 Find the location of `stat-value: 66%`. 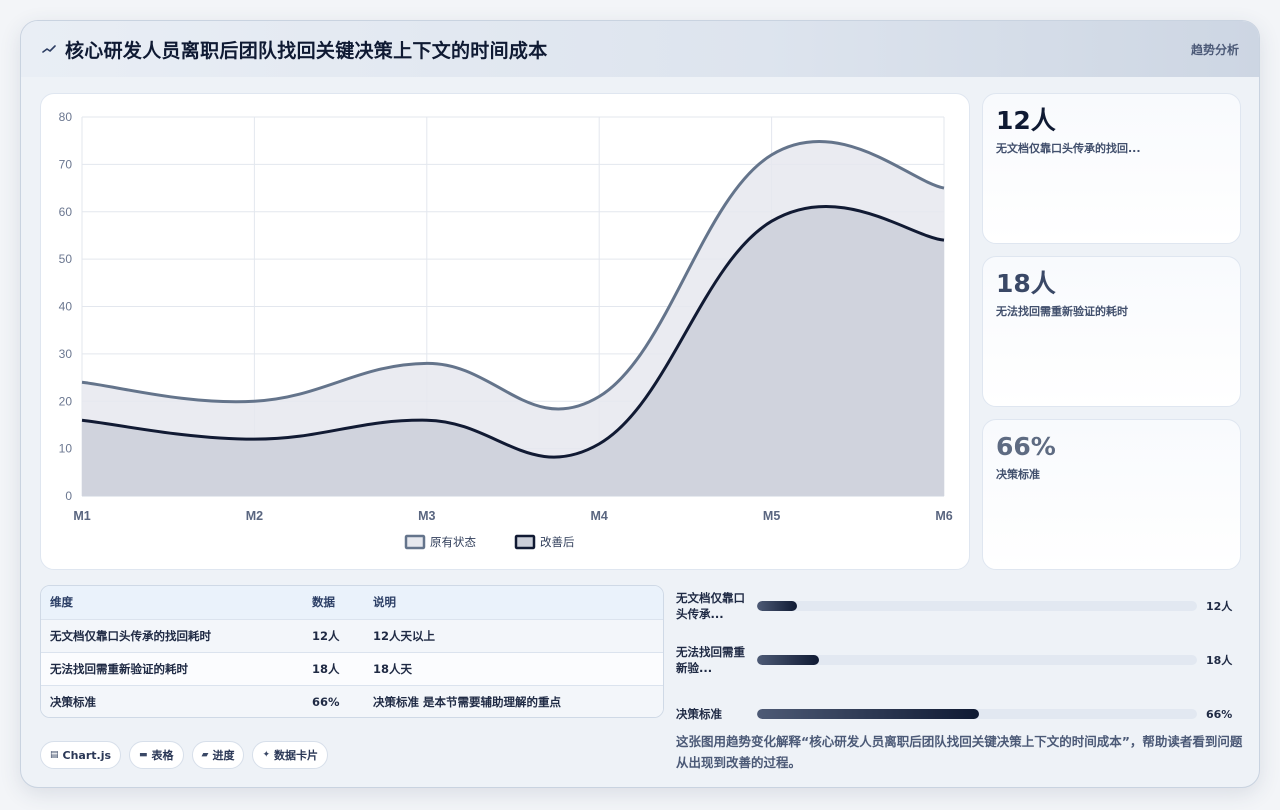

stat-value: 66% is located at coordinates (1026, 446).